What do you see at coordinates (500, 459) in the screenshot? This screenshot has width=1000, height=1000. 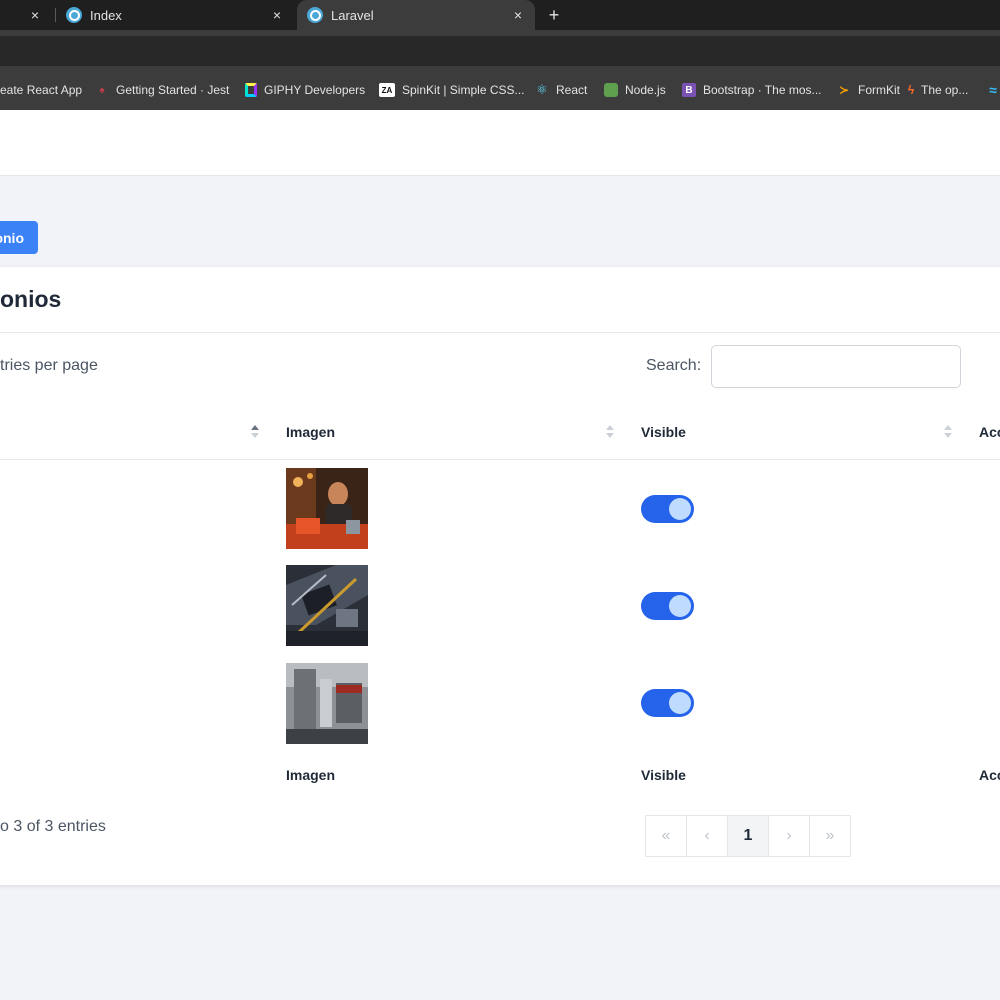 I see `table-header-divider` at bounding box center [500, 459].